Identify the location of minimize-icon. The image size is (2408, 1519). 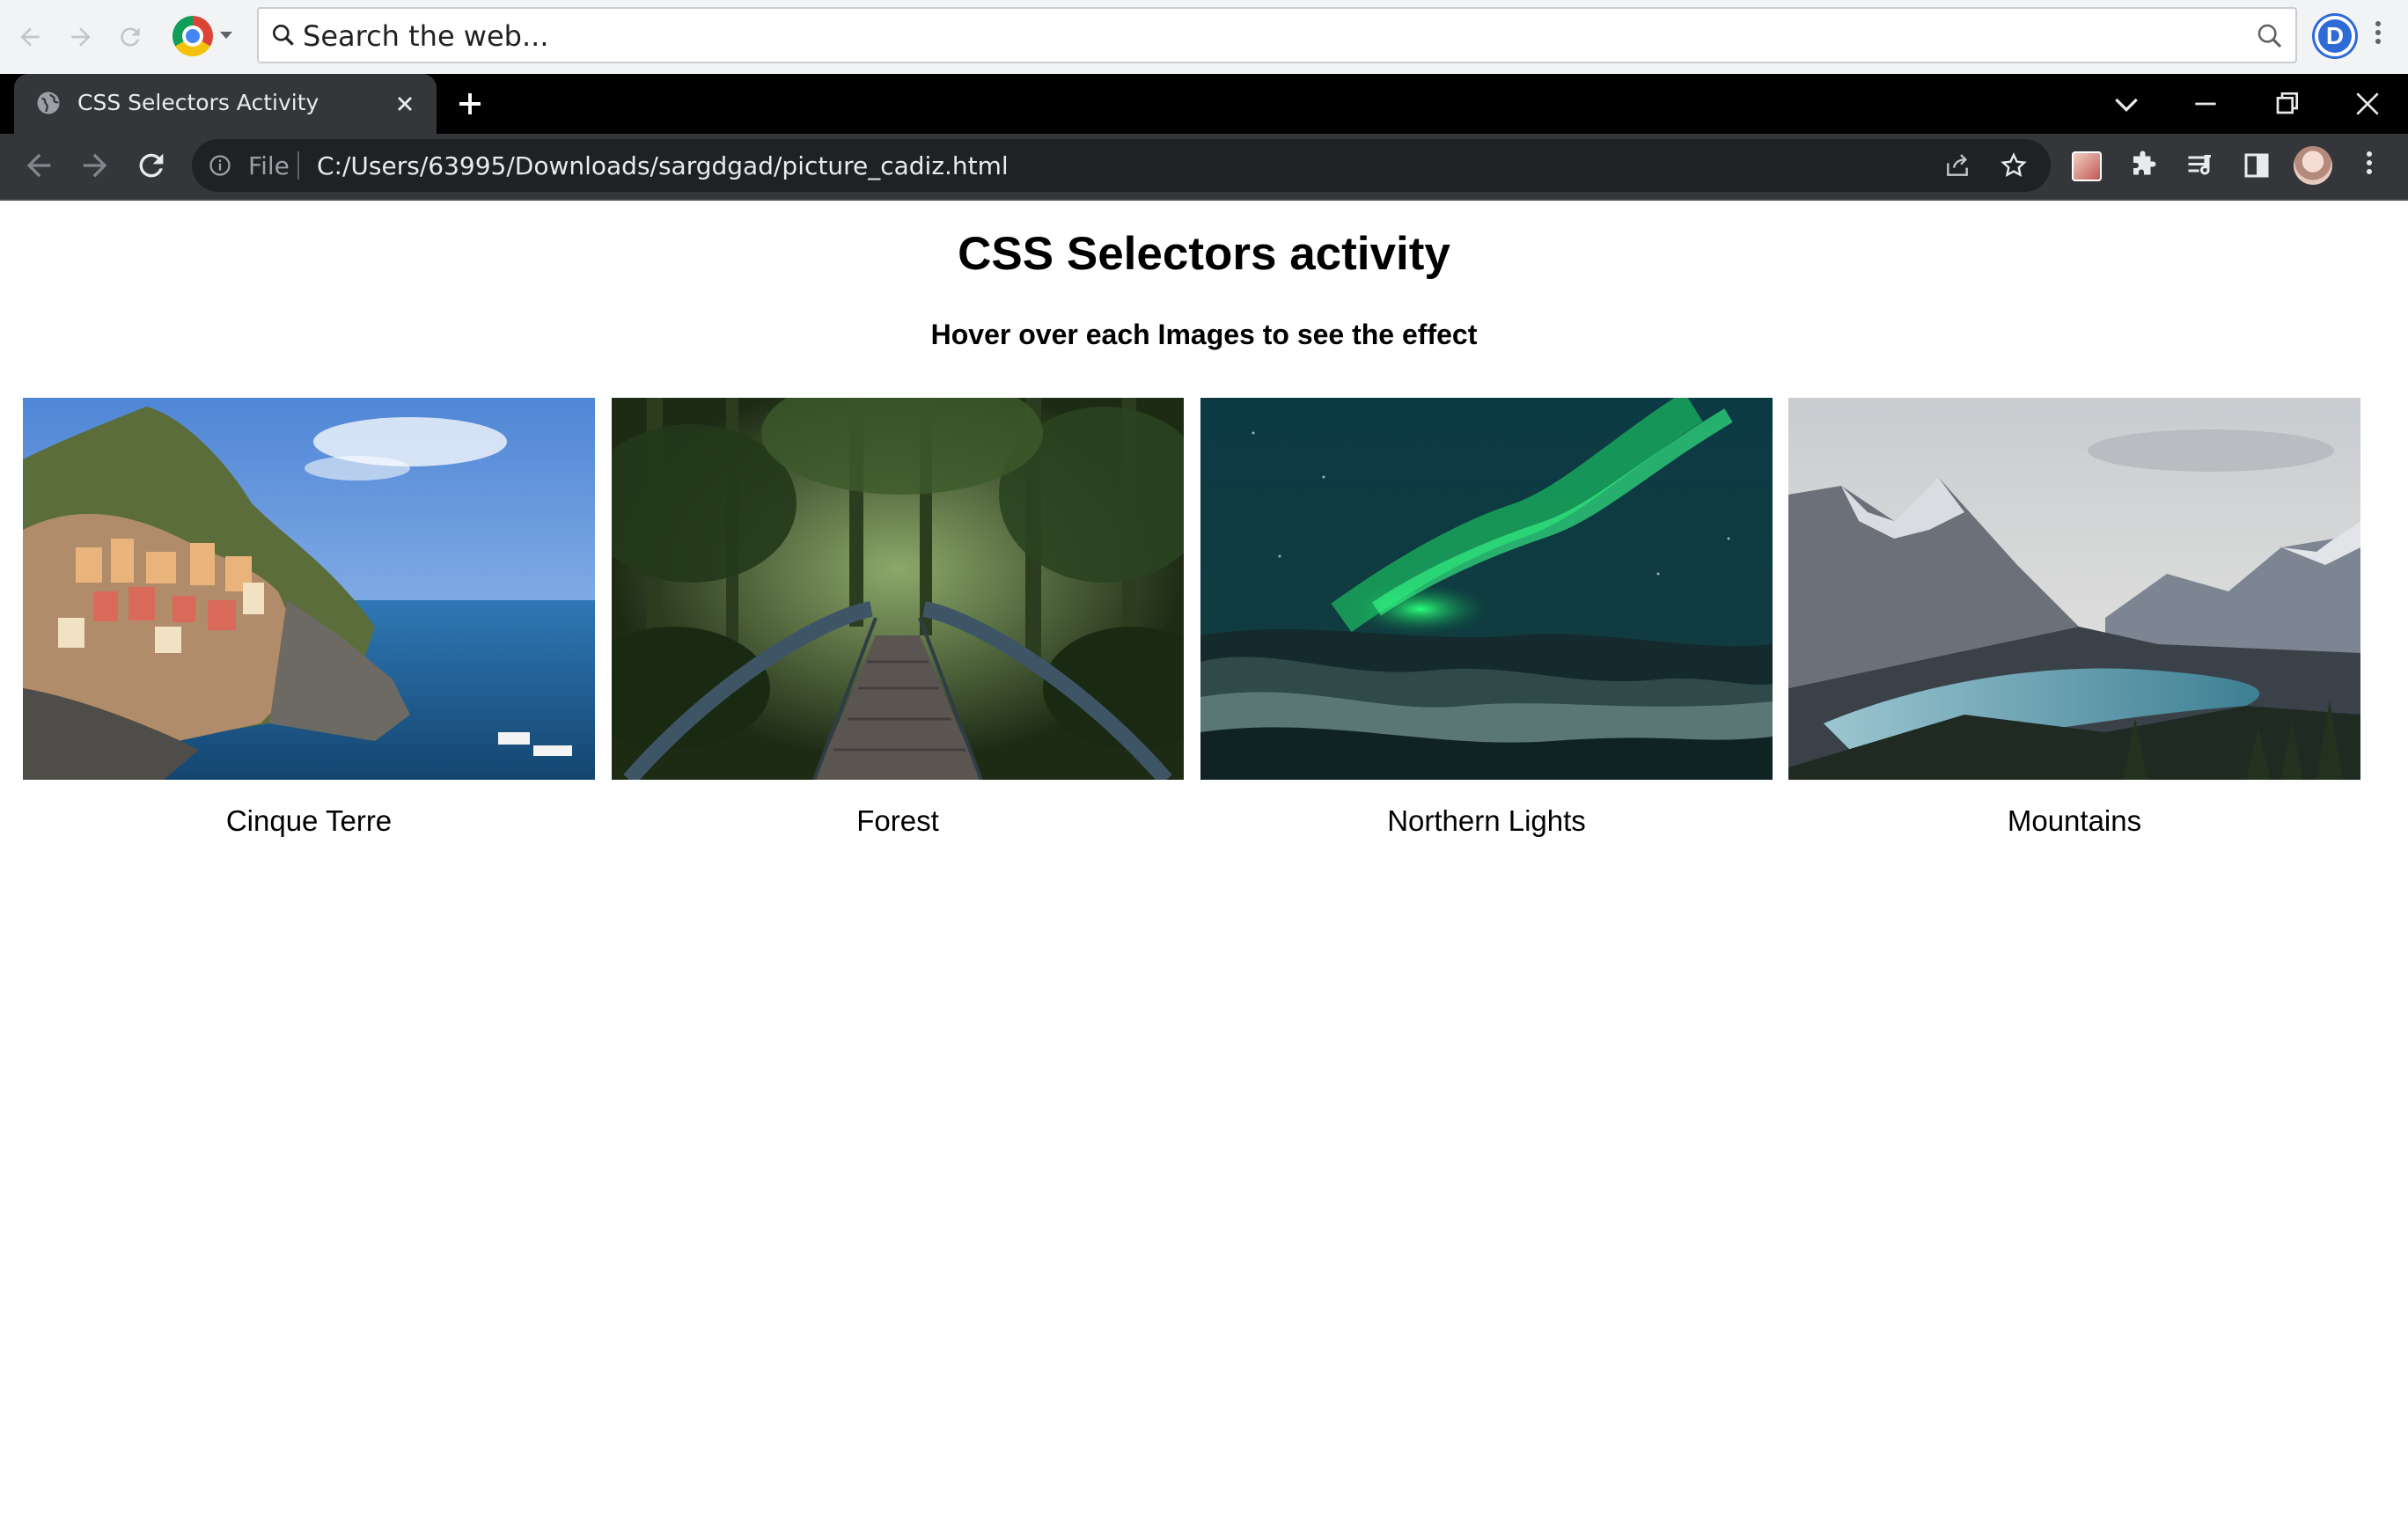
(2205, 103).